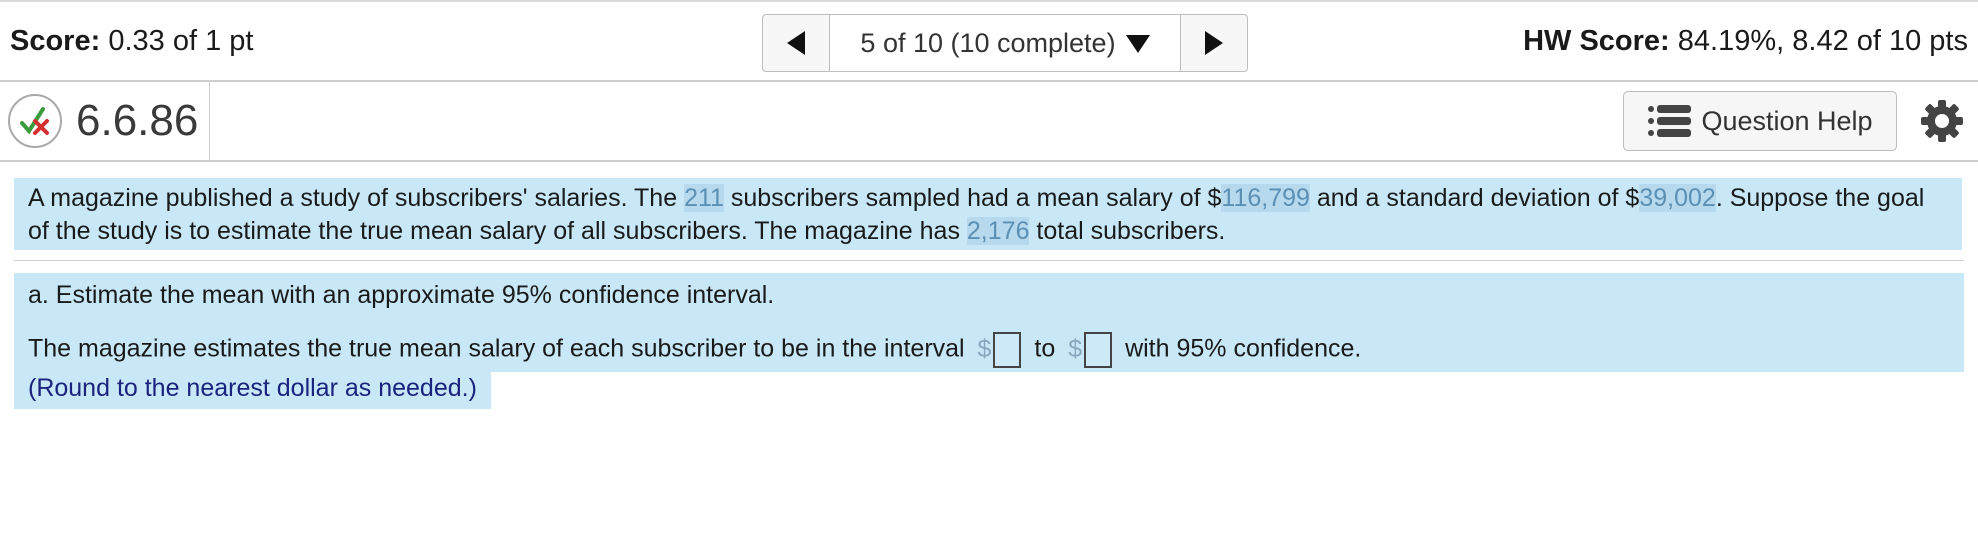 This screenshot has width=1978, height=538. I want to click on list-icon, so click(1670, 121).